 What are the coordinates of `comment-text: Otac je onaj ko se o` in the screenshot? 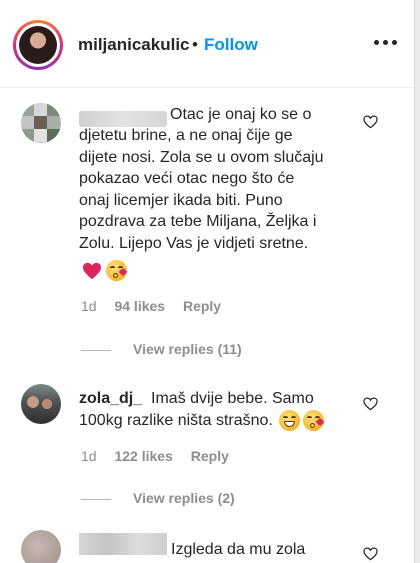 It's located at (240, 115).